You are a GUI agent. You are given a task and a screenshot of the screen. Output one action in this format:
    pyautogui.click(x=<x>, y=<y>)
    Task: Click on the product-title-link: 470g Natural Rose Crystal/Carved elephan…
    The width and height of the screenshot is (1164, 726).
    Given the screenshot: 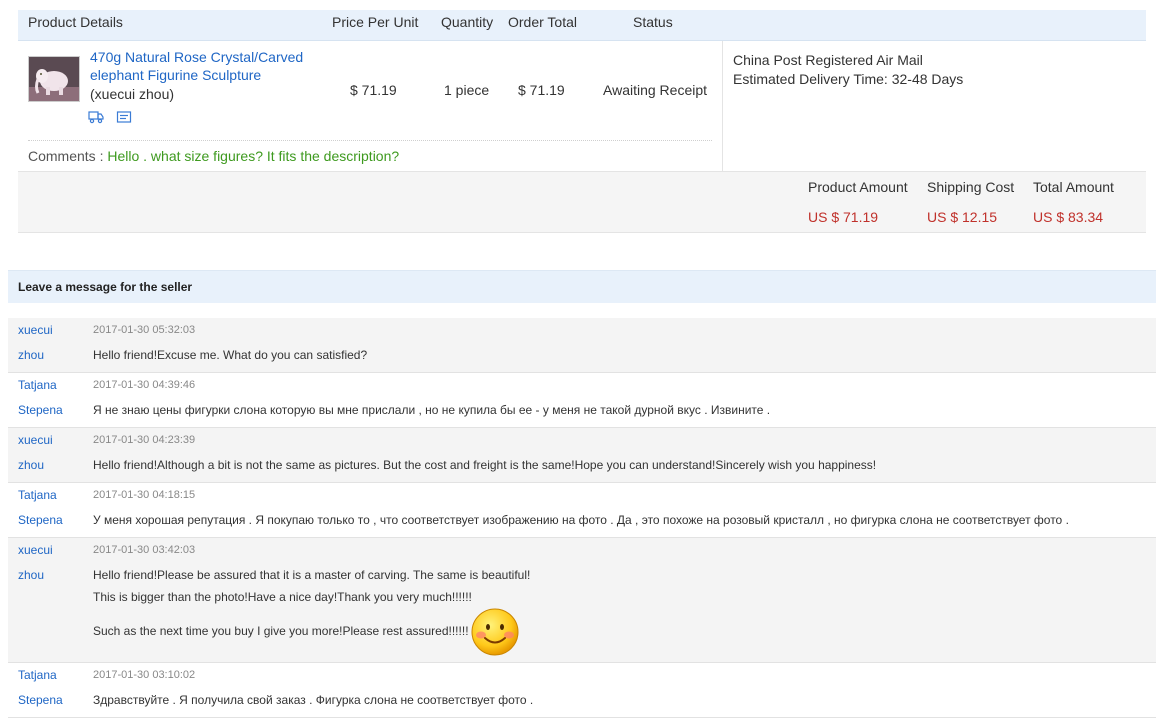 What is the action you would take?
    pyautogui.click(x=205, y=66)
    